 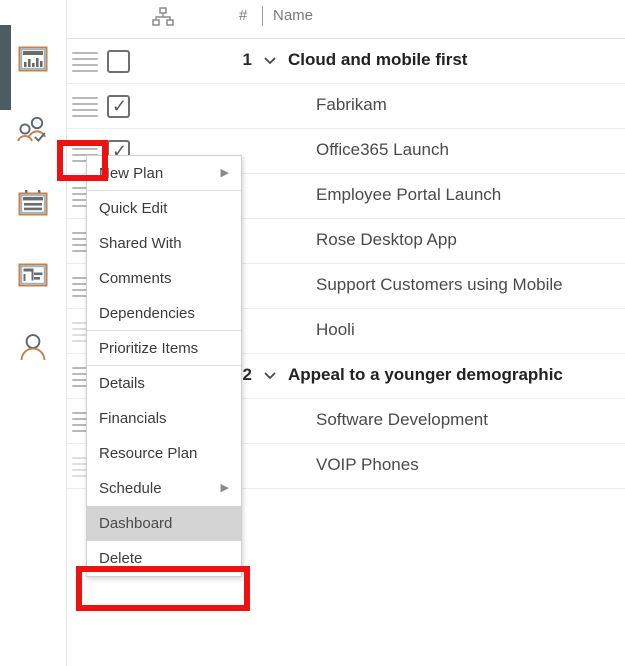 What do you see at coordinates (402, 419) in the screenshot?
I see `row-name: Software Development` at bounding box center [402, 419].